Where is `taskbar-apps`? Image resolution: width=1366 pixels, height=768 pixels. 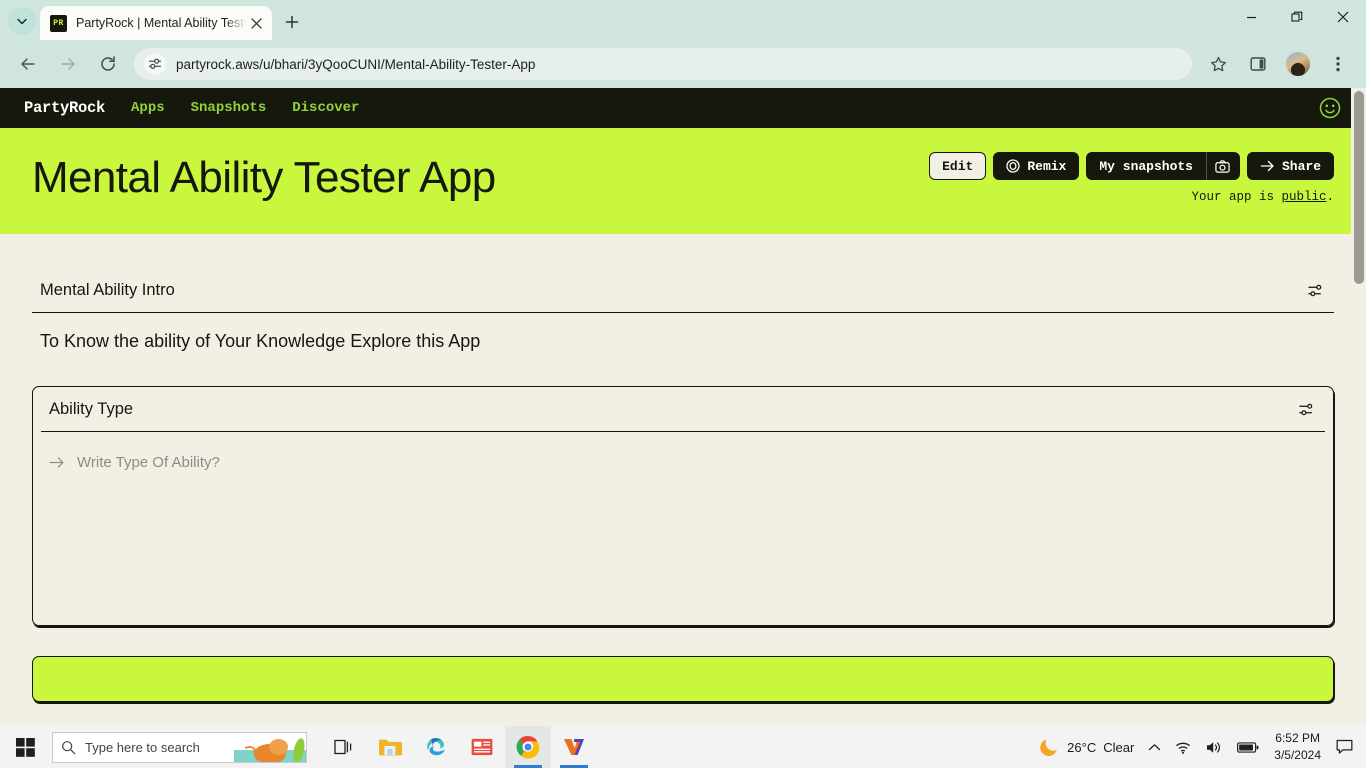
taskbar-apps is located at coordinates (459, 747).